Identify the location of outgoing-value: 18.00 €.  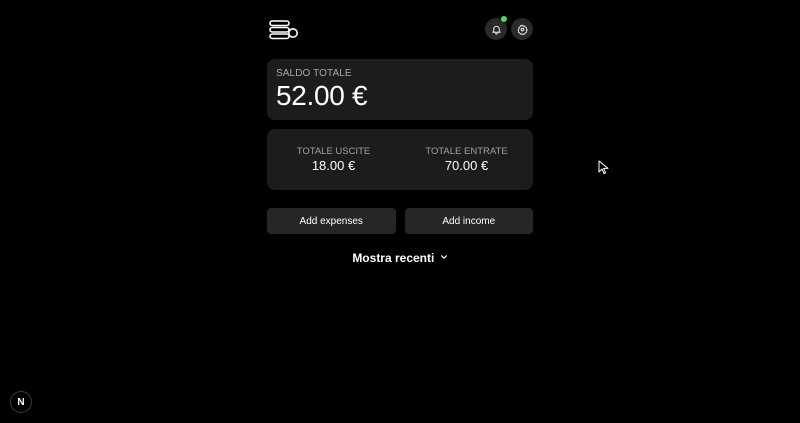
(333, 165).